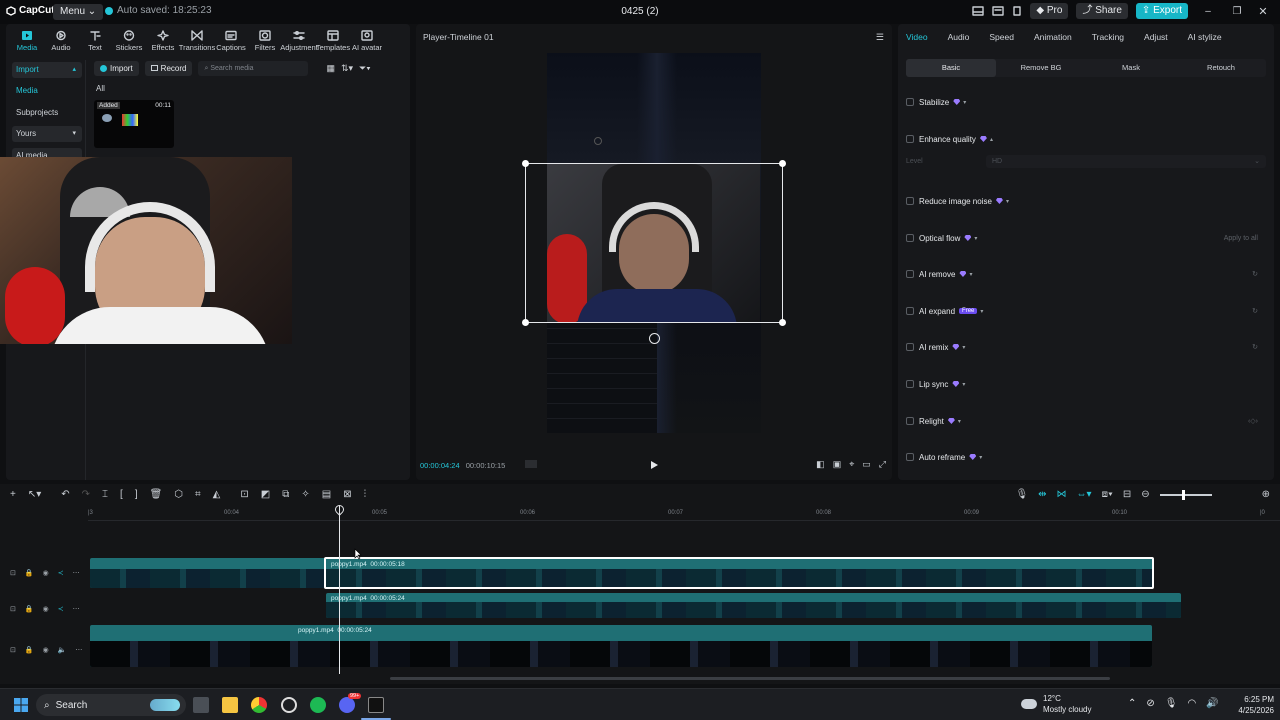  I want to click on microphone-icon: 🎙, so click(1021, 494).